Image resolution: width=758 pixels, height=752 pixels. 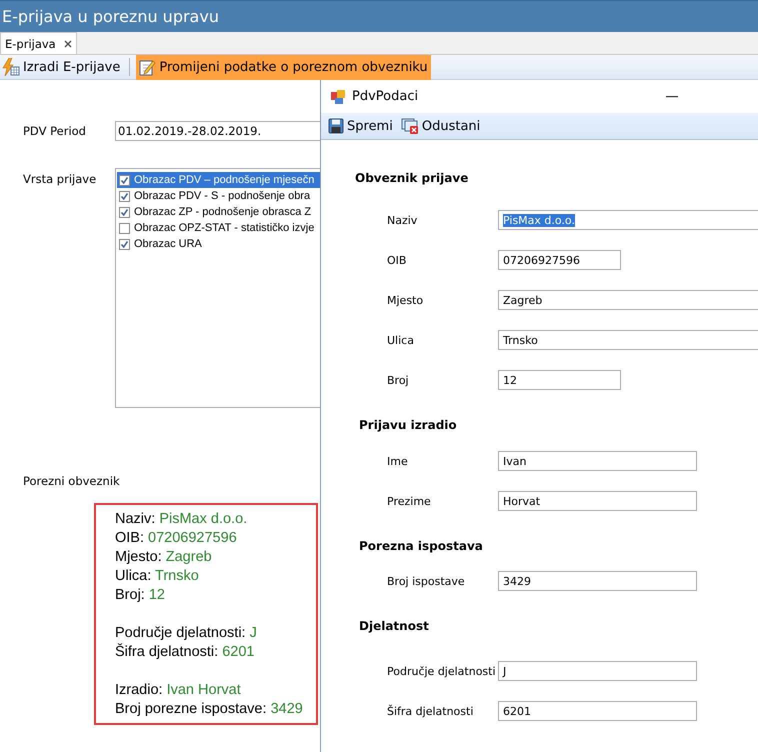 What do you see at coordinates (405, 300) in the screenshot?
I see `field-label: Mjesto` at bounding box center [405, 300].